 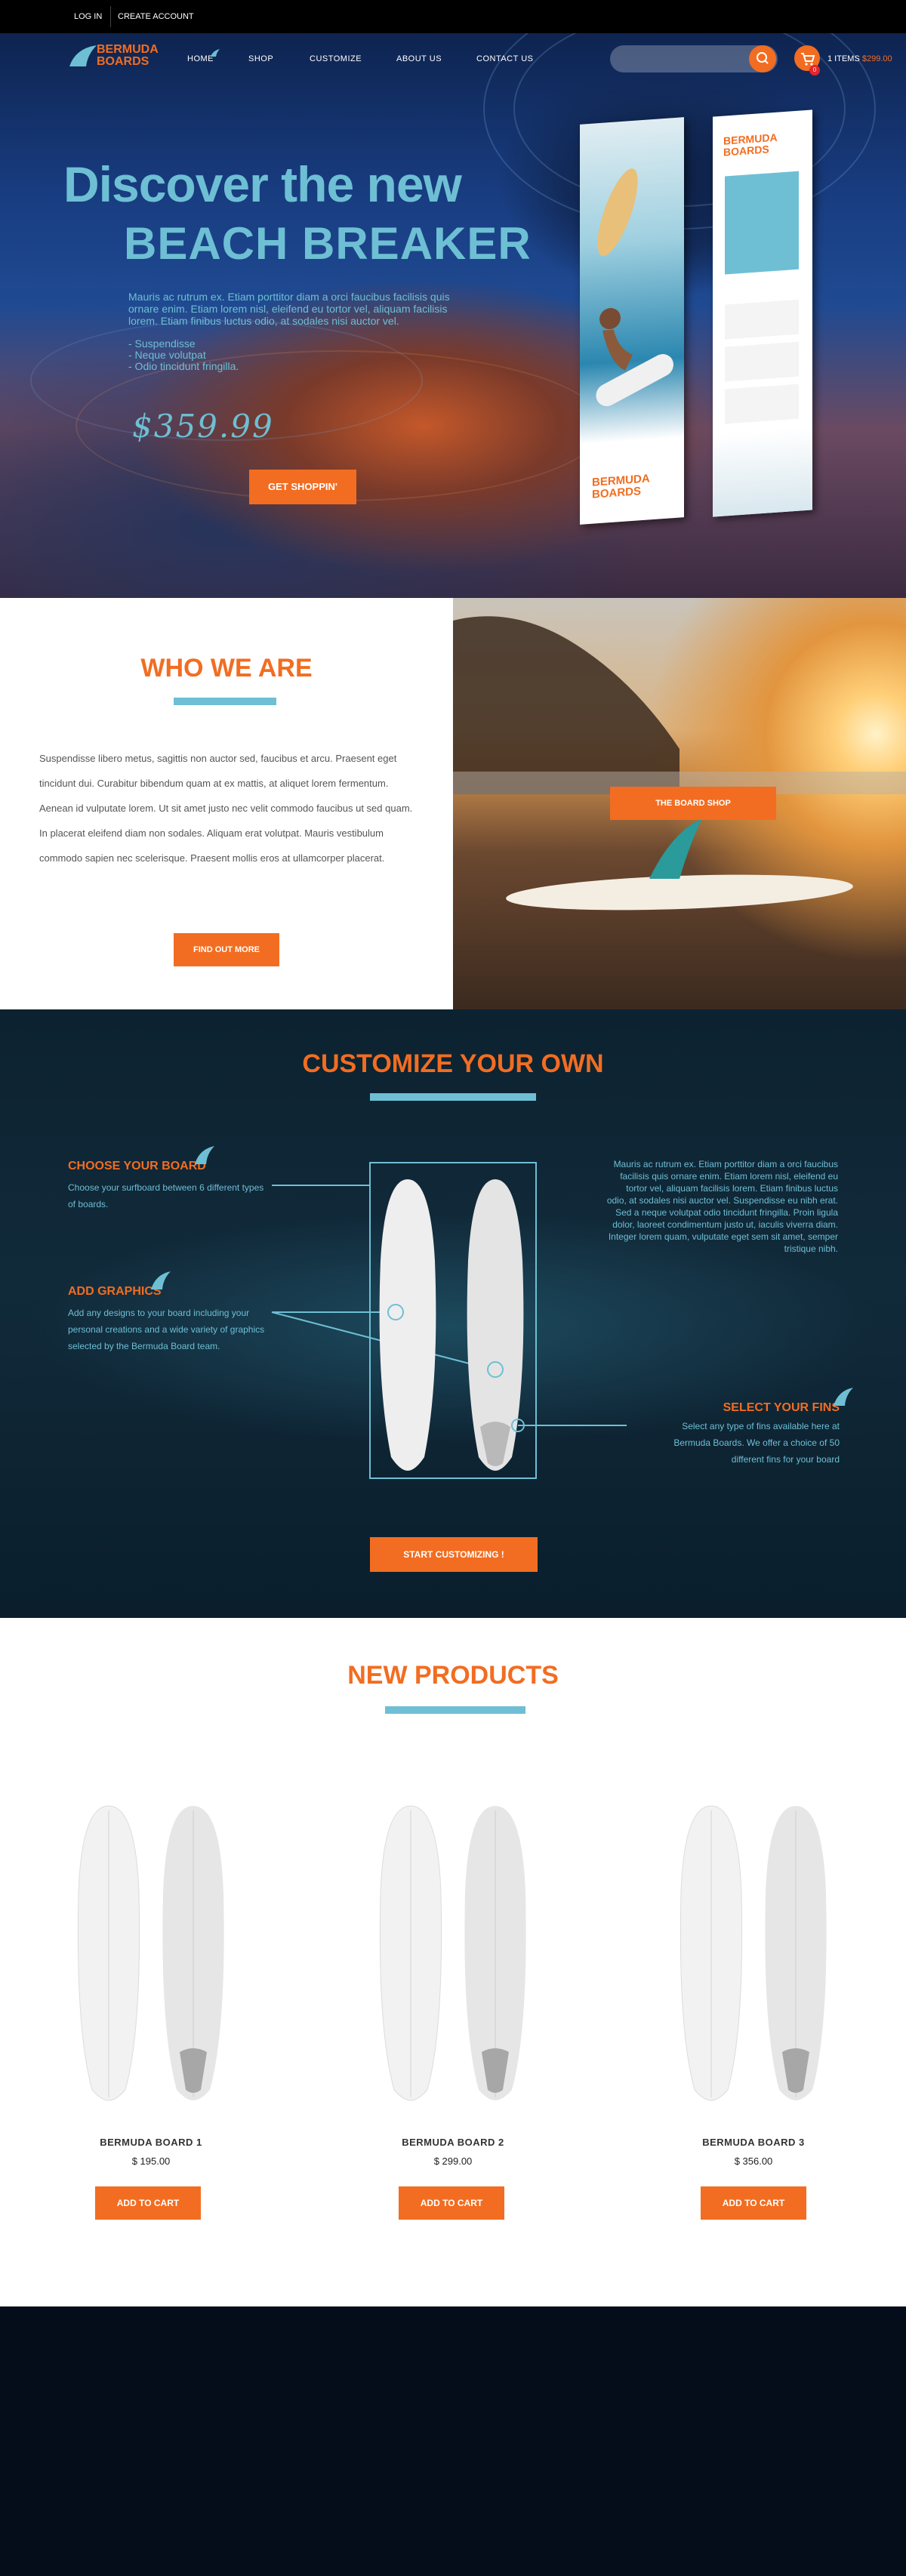 I want to click on hero-feature-item: - Neque volutpat, so click(x=167, y=355).